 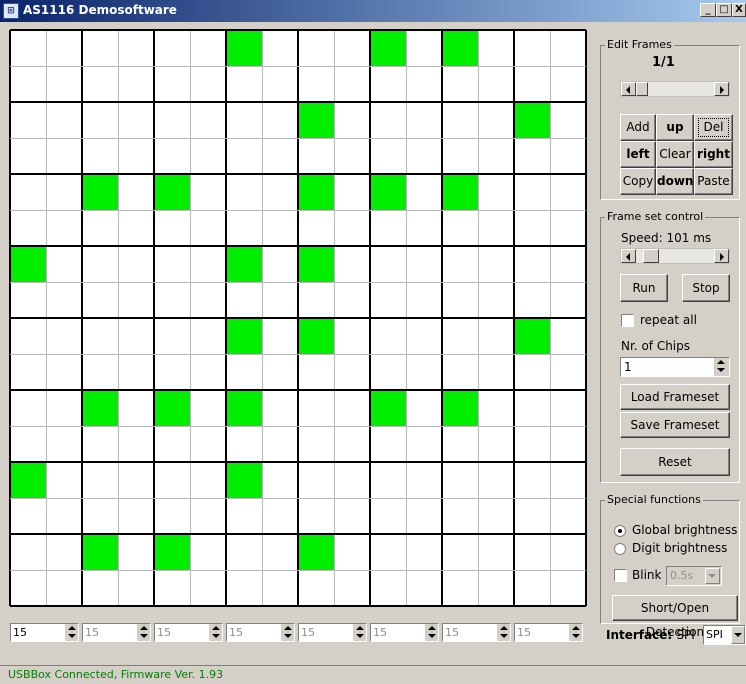 I want to click on run-button: Run, so click(x=644, y=288).